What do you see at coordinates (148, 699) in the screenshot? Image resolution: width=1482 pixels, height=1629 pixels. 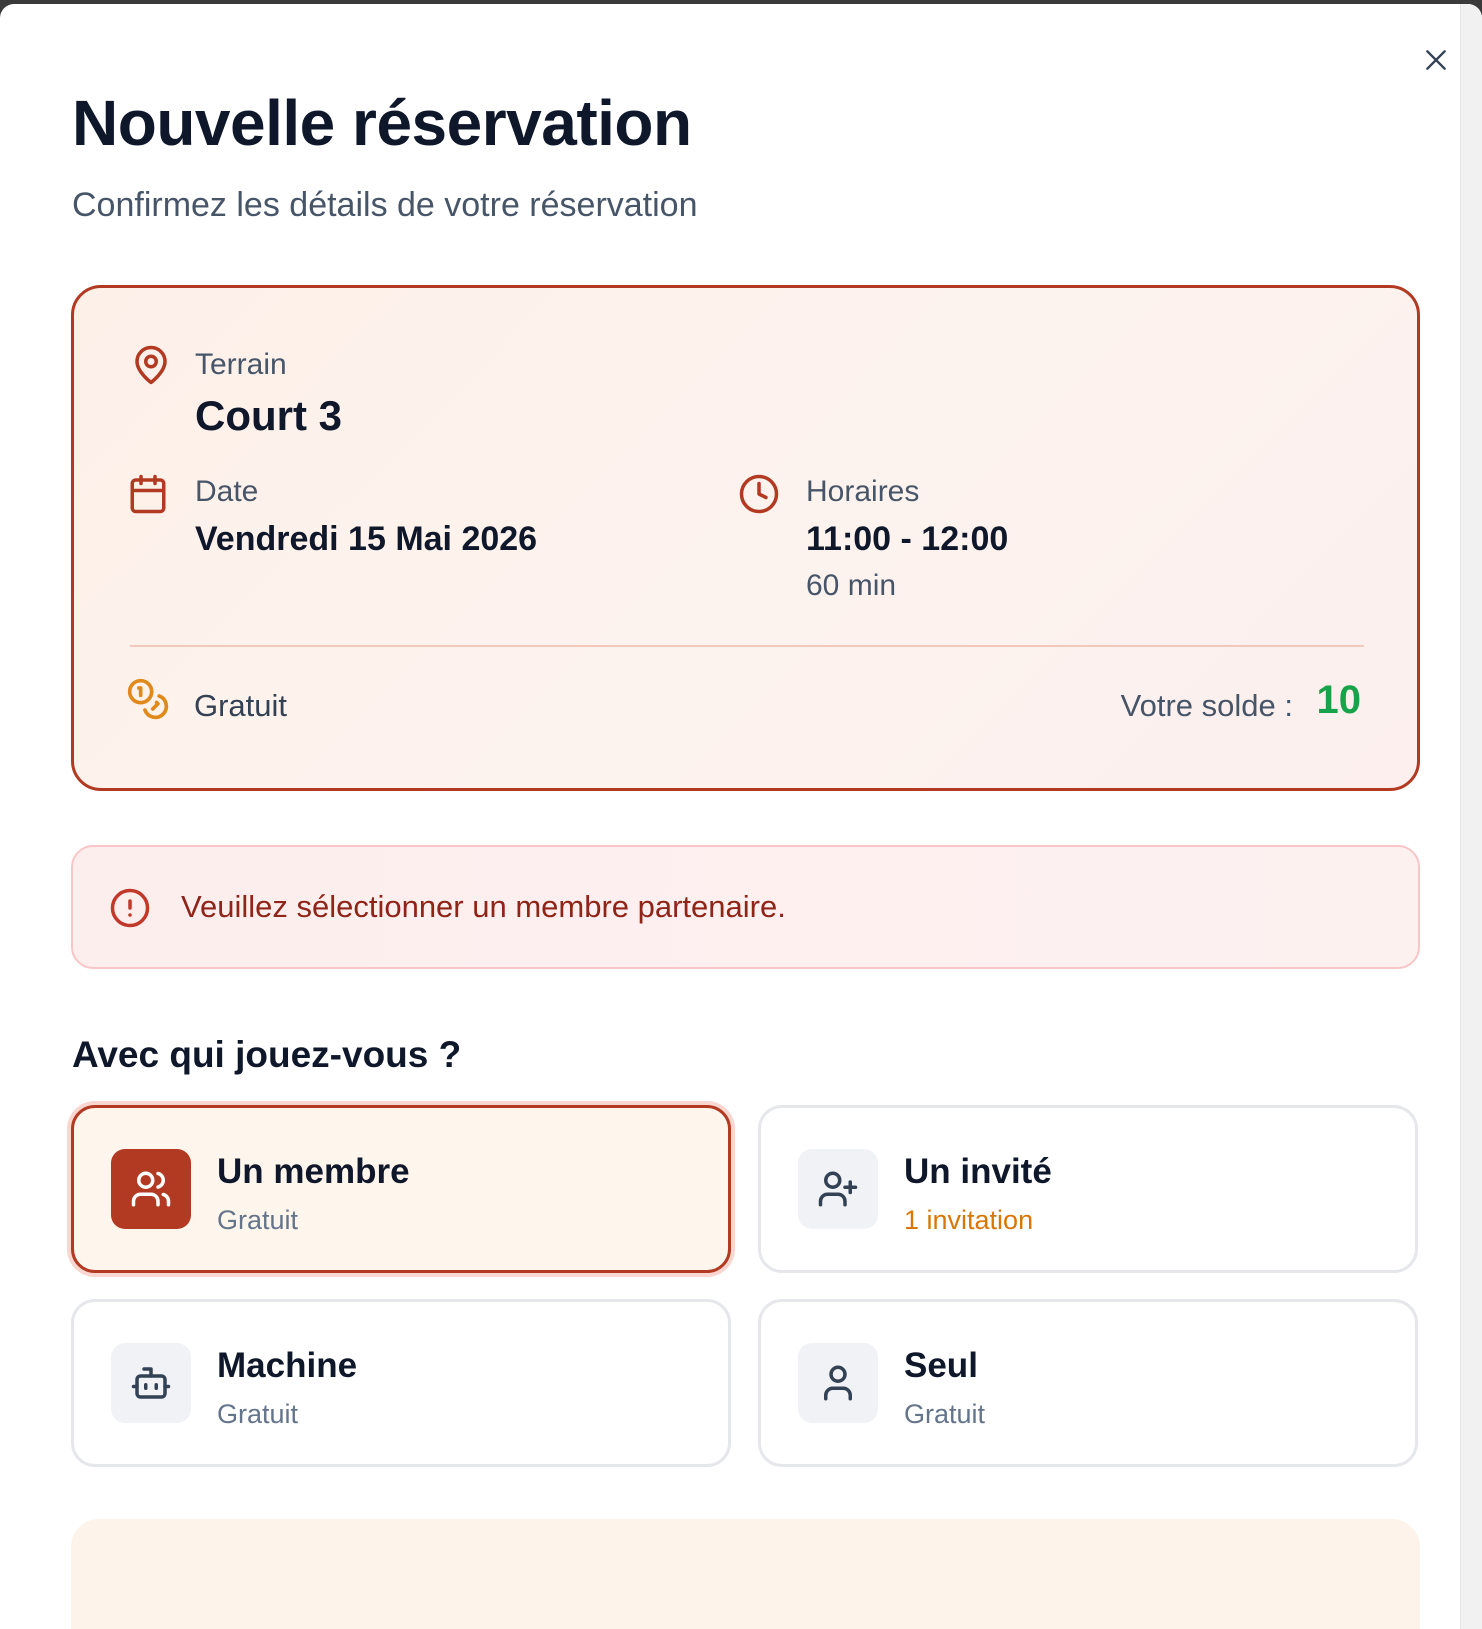 I see `coins-icon` at bounding box center [148, 699].